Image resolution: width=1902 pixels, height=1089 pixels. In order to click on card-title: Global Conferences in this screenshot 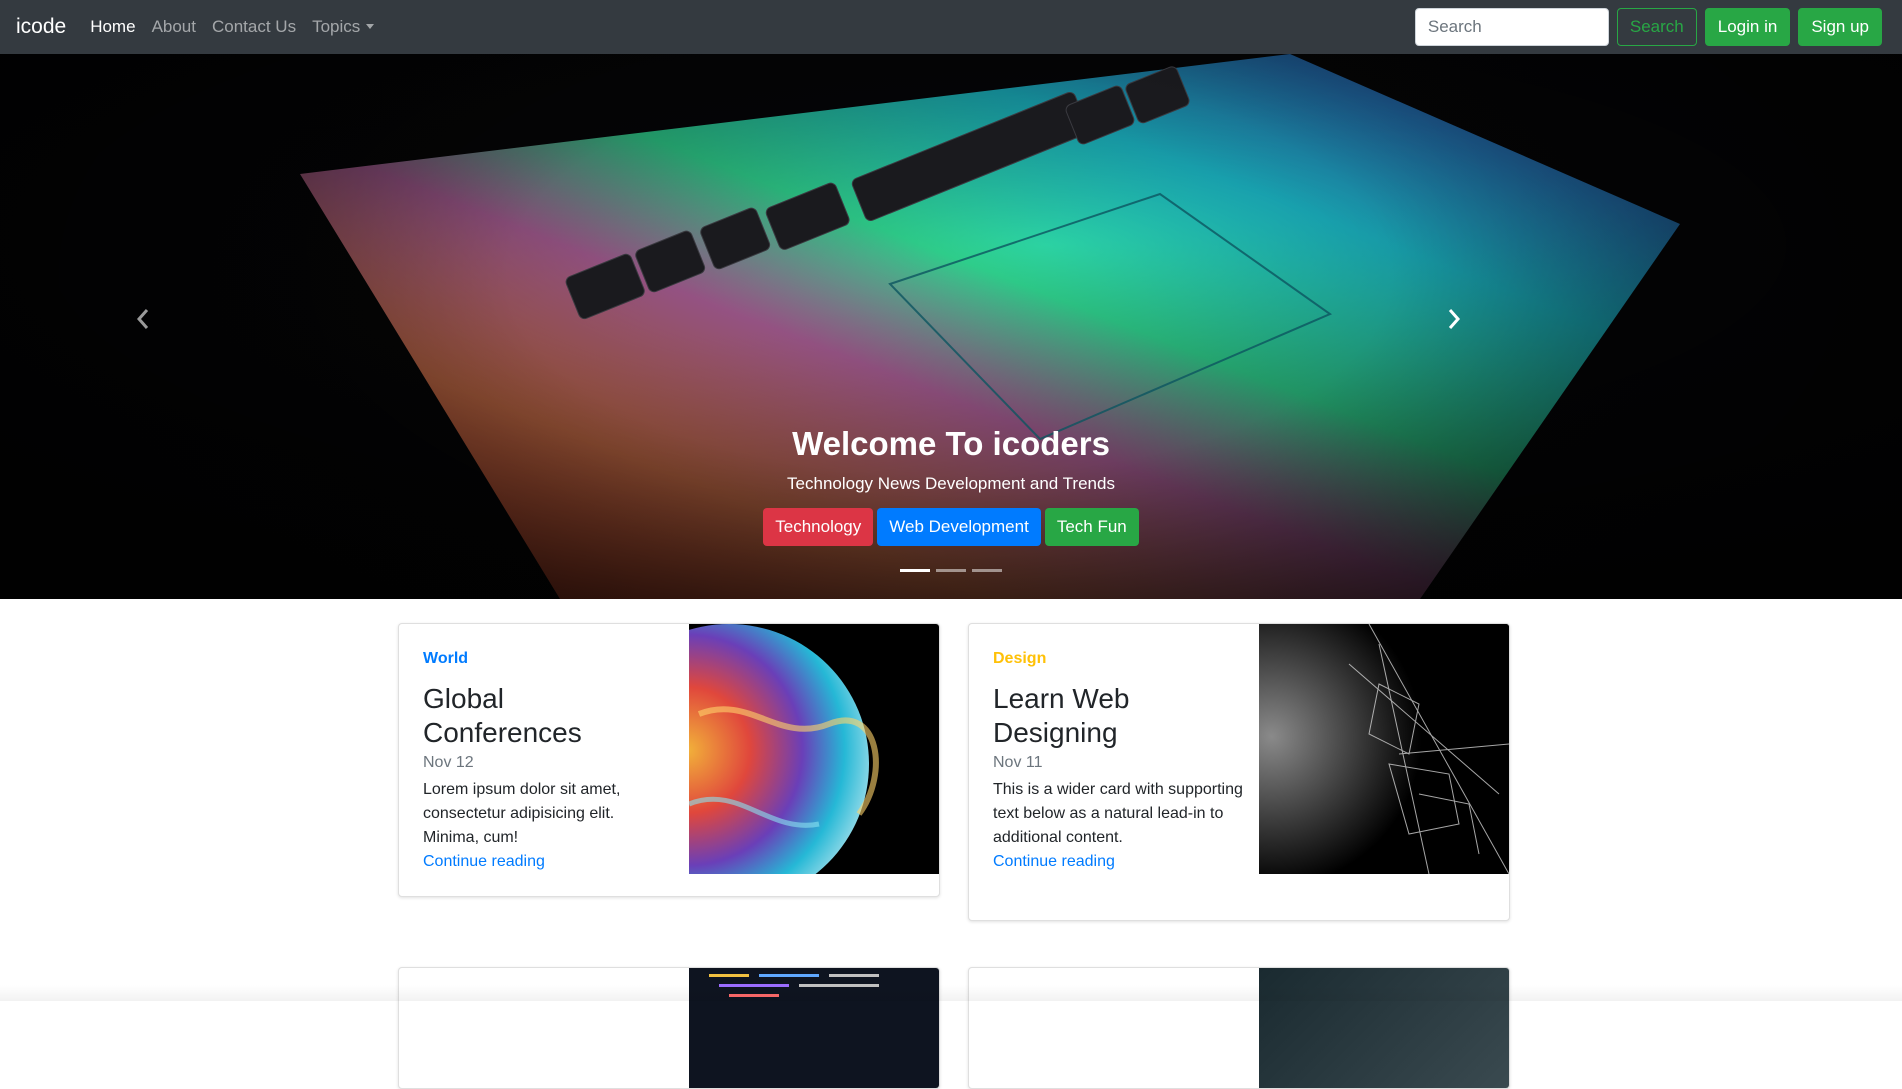, I will do `click(548, 716)`.